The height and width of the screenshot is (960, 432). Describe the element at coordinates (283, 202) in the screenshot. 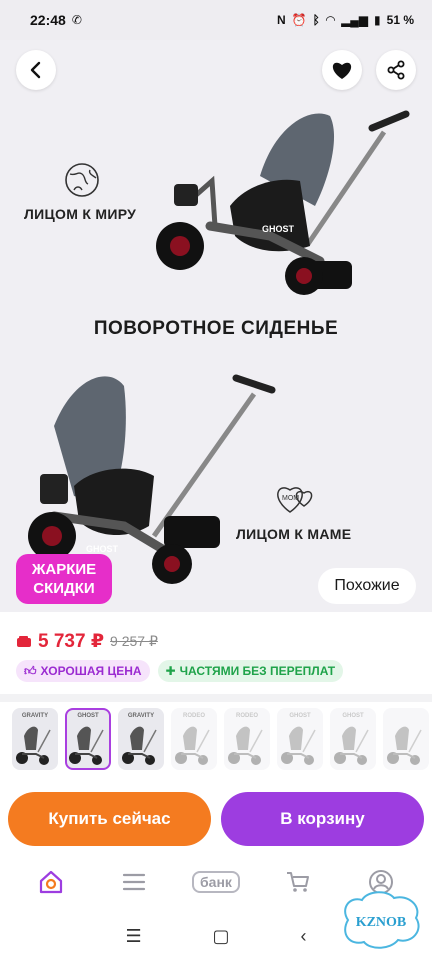

I see `tricycle-image-world: GHOST` at that location.